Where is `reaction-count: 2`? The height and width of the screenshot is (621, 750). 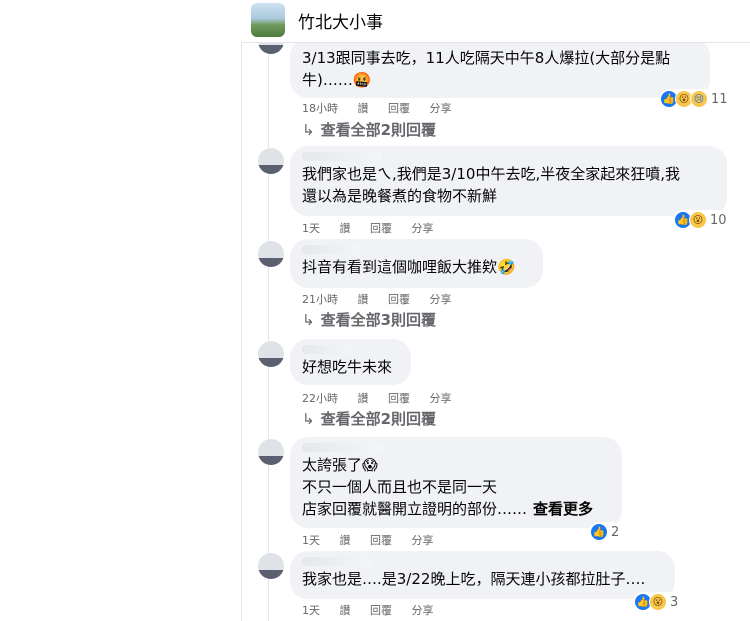
reaction-count: 2 is located at coordinates (615, 532).